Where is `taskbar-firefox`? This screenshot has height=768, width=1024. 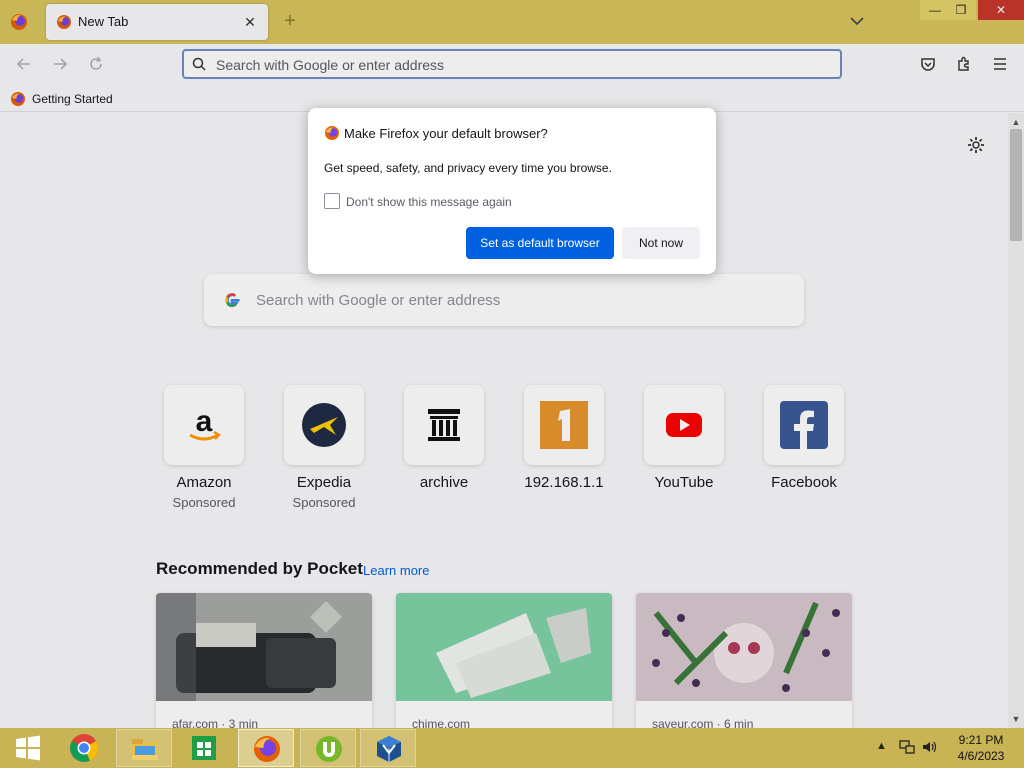
taskbar-firefox is located at coordinates (266, 748).